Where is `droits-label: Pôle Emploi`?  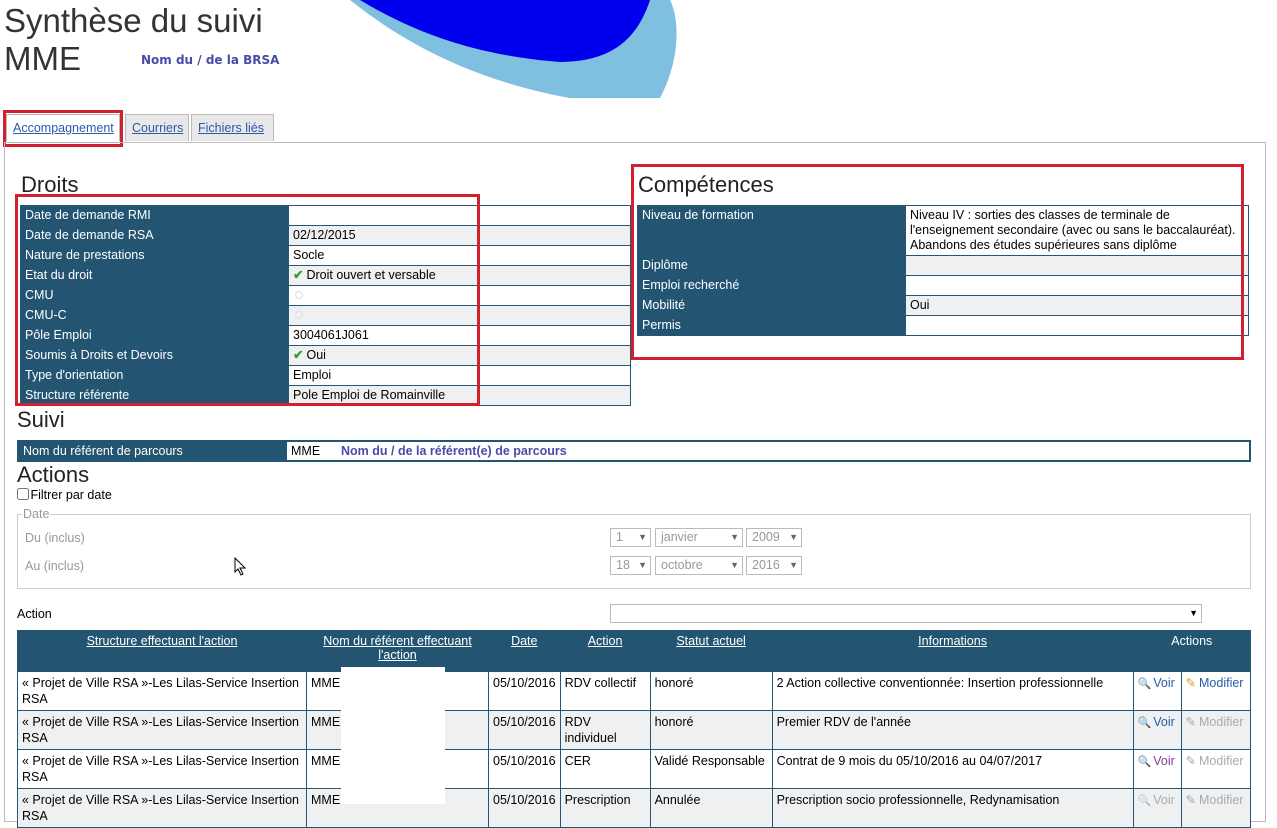
droits-label: Pôle Emploi is located at coordinates (154, 335).